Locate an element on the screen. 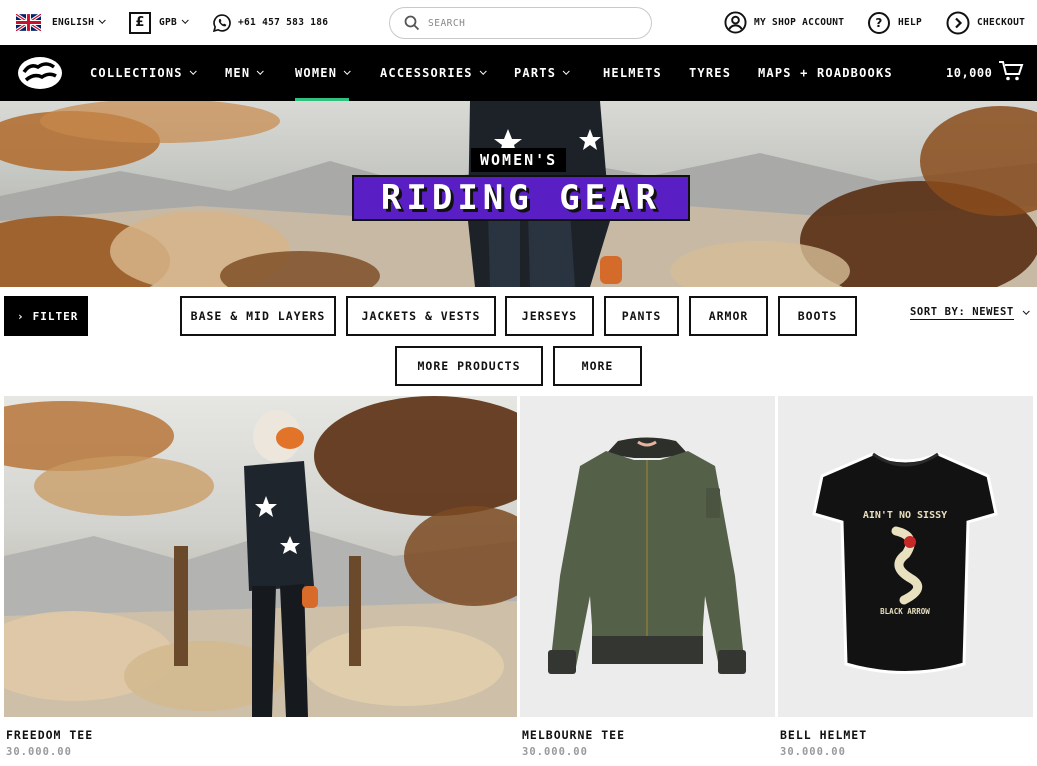 This screenshot has height=766, width=1037. cart-total: 10,000 is located at coordinates (969, 73).